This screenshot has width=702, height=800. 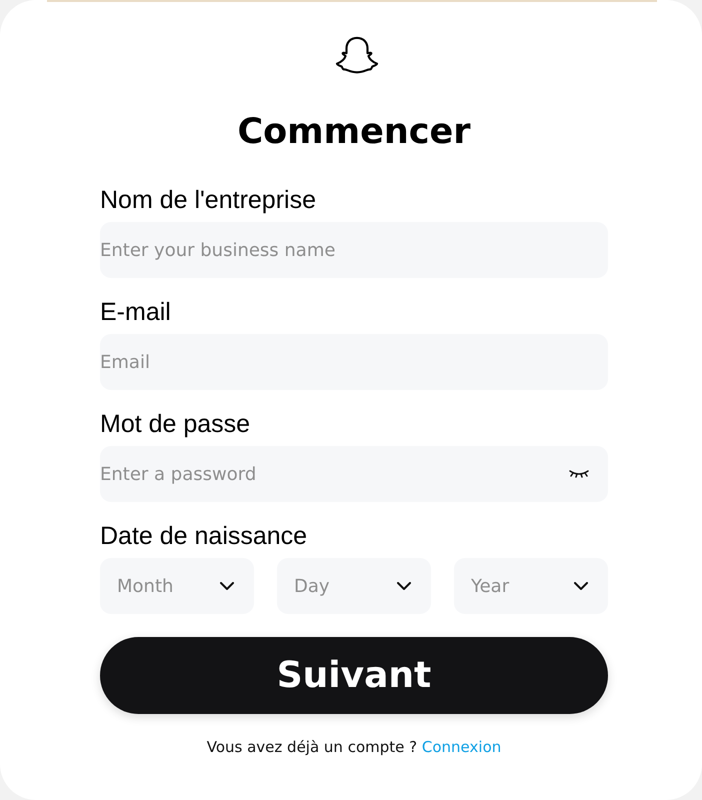 I want to click on dropdown-select: Day, so click(x=354, y=586).